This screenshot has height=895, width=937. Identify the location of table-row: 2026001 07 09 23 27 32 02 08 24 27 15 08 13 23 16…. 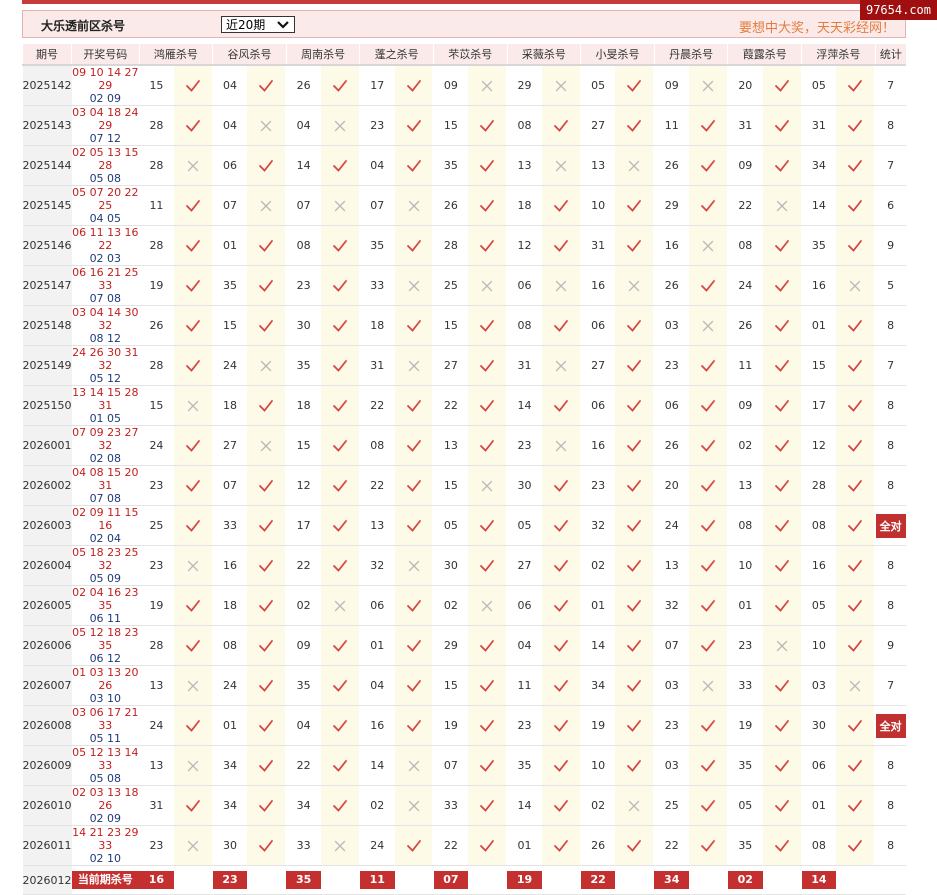
(464, 445).